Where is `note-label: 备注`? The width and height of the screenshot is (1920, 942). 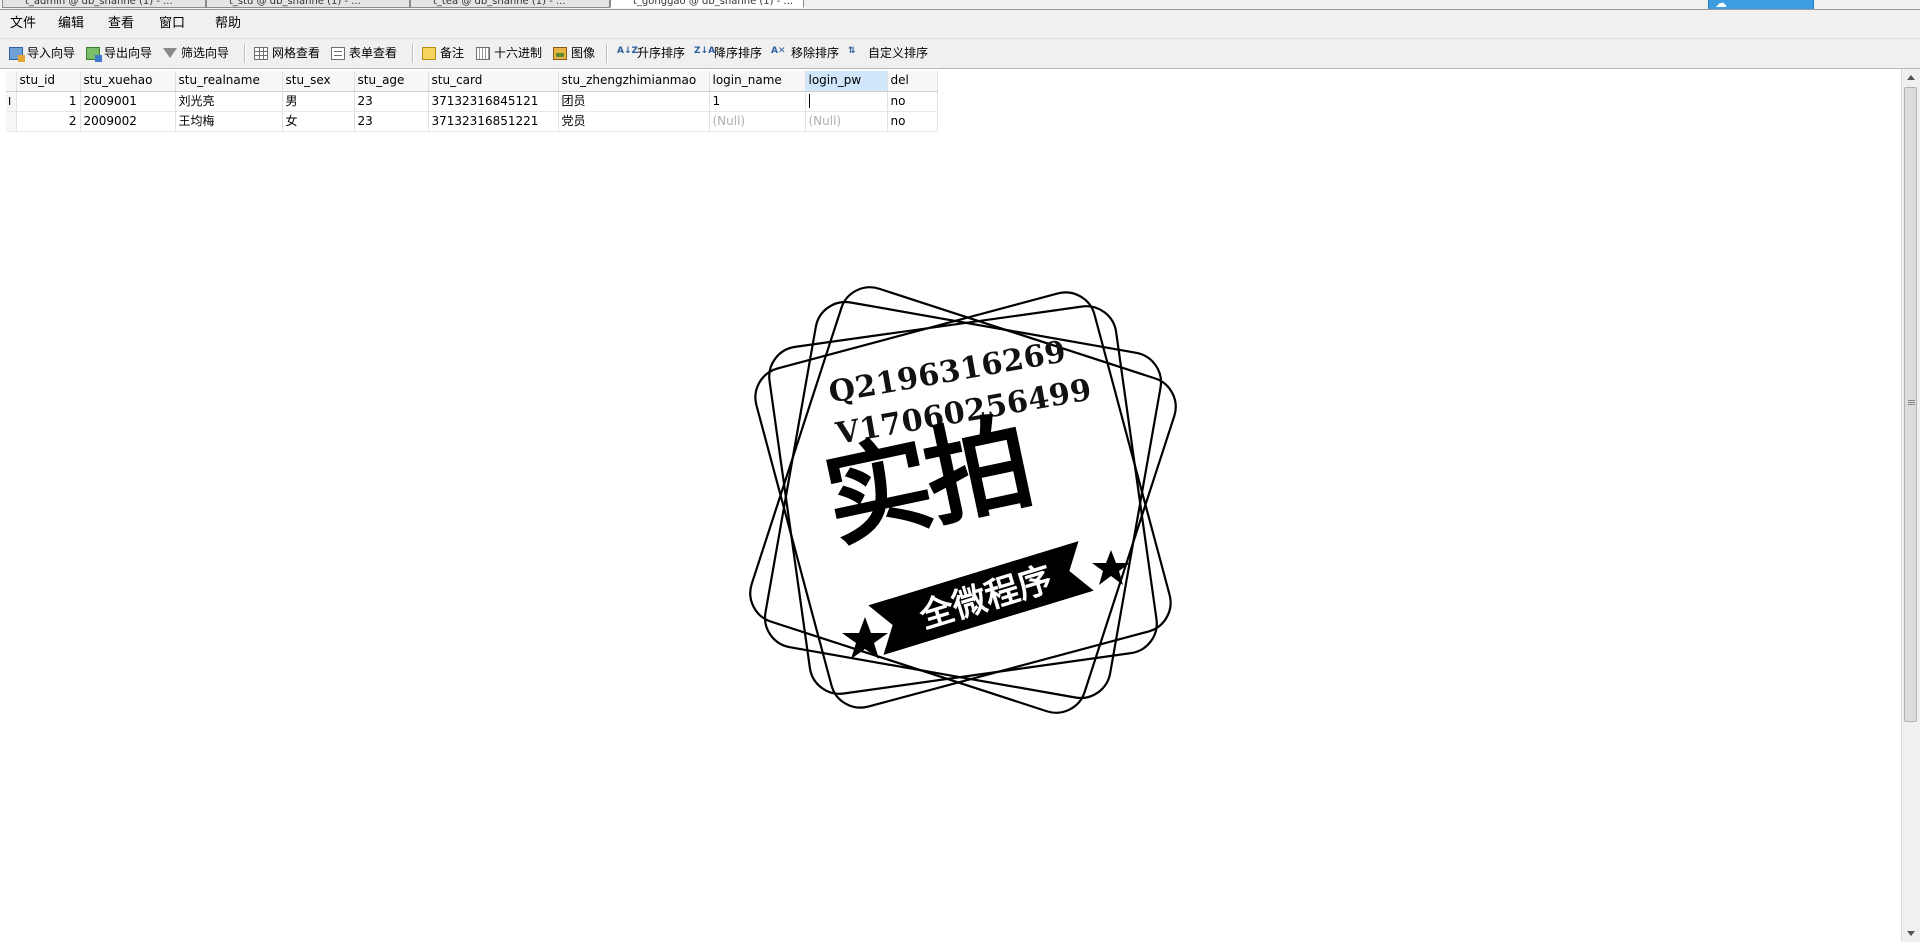
note-label: 备注 is located at coordinates (452, 53).